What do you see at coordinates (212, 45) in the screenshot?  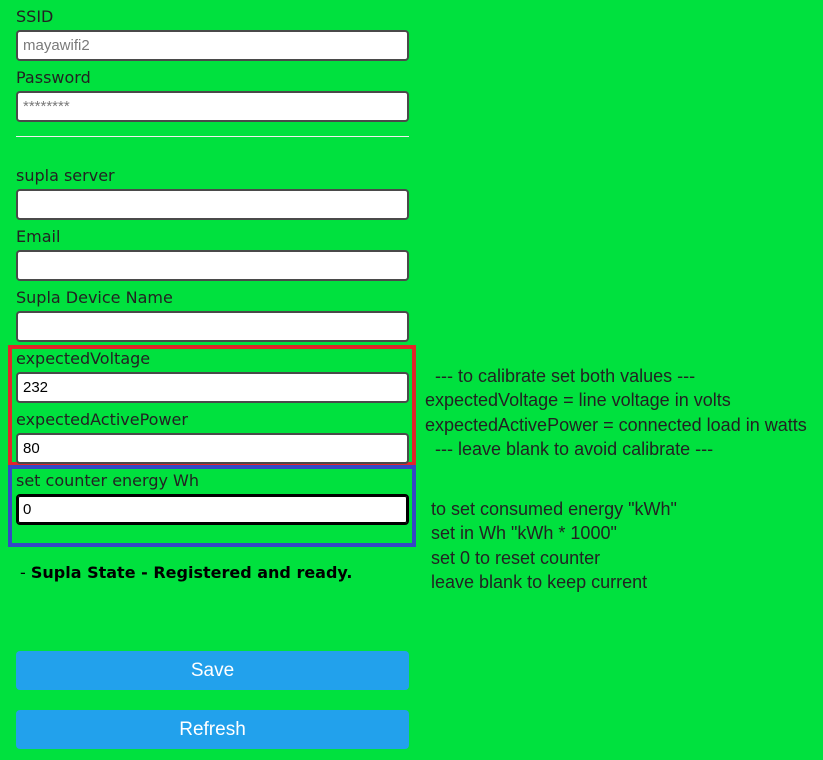 I see `ssid-input` at bounding box center [212, 45].